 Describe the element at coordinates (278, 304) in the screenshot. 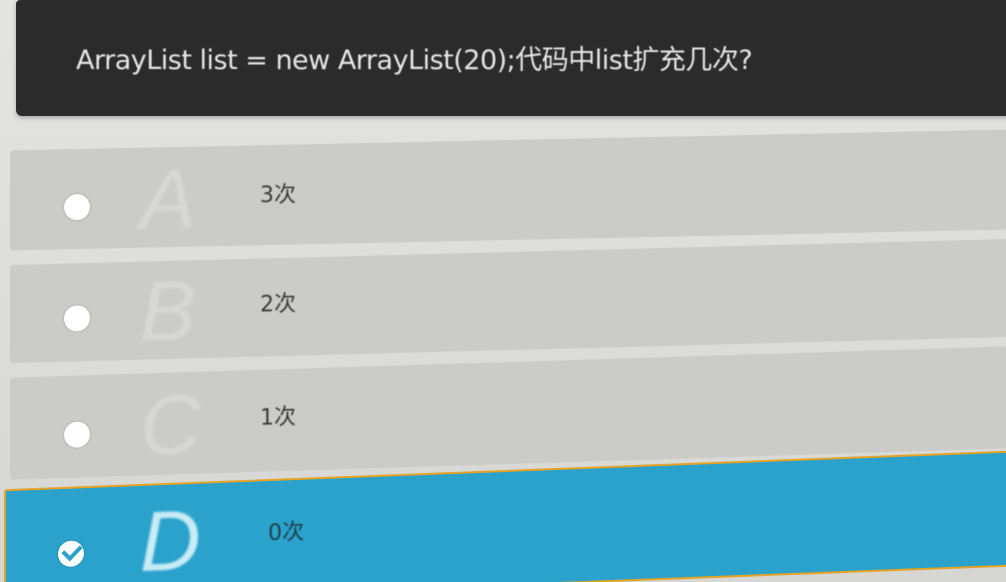

I see `option-text: 2次` at that location.